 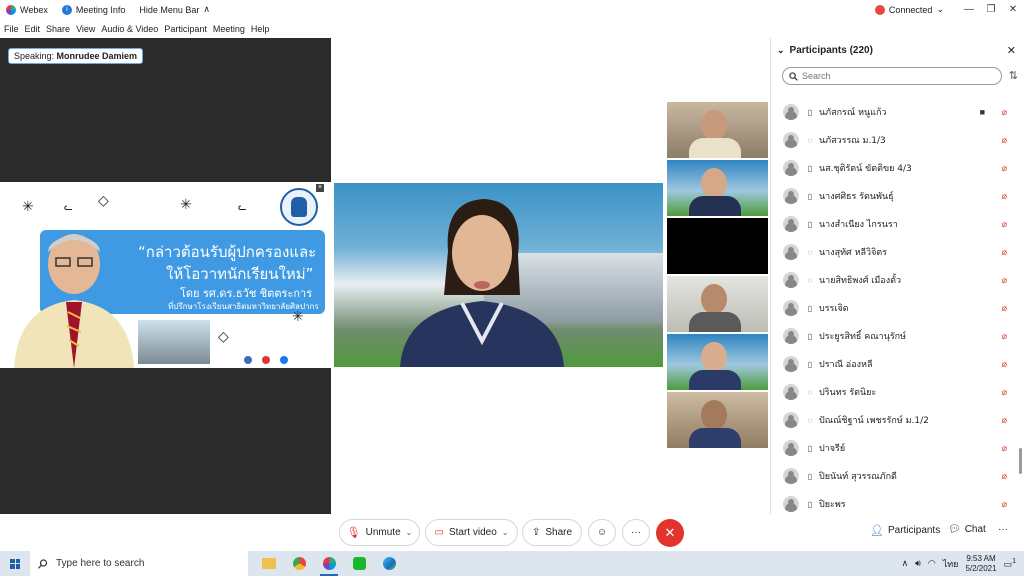 I want to click on participant-row: ◌ นายสิทธิพงศ์ เมืองตั้ว ⌀, so click(x=896, y=280).